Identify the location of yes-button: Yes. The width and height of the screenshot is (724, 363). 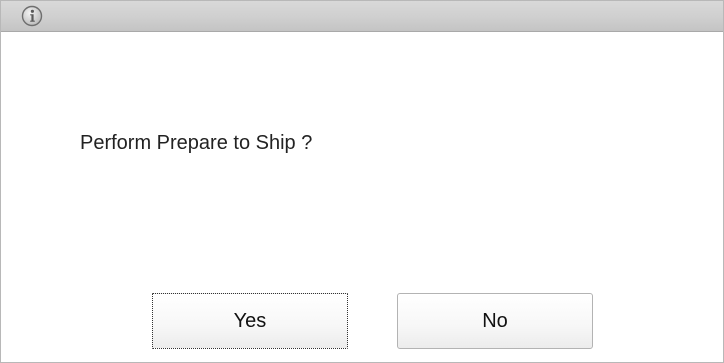
(250, 321).